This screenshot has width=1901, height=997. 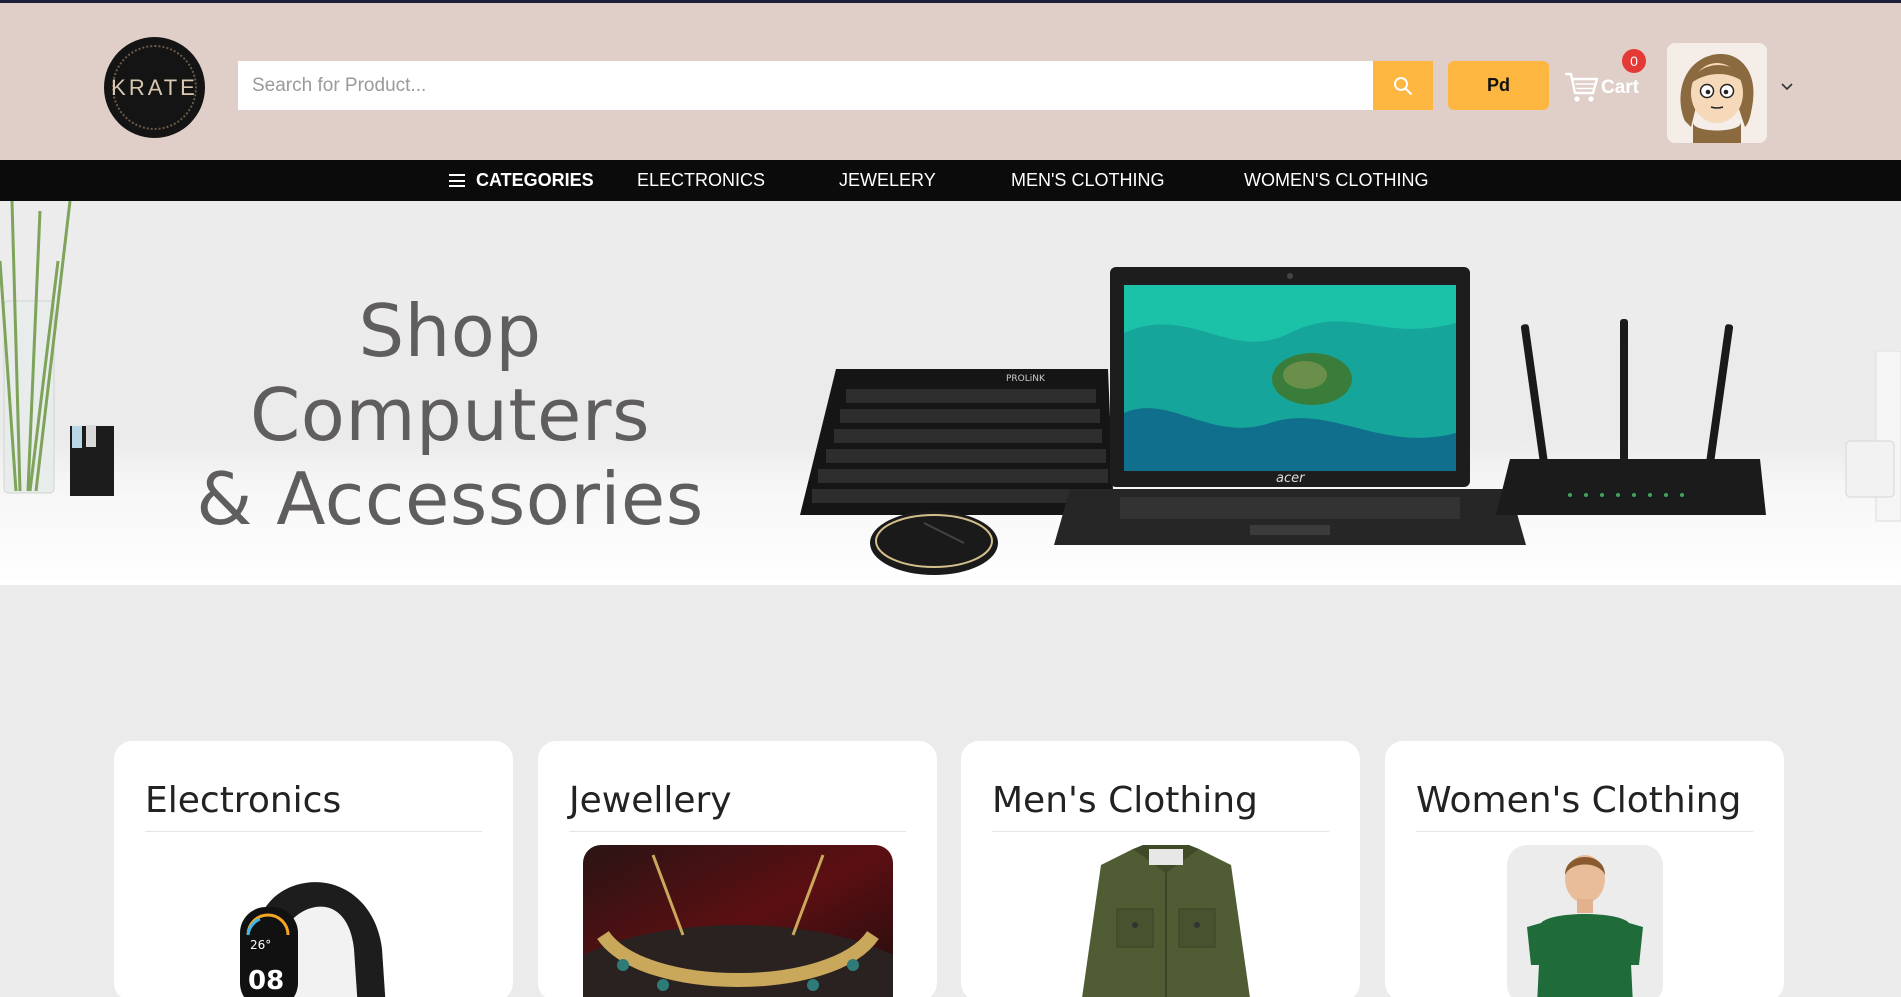 What do you see at coordinates (1498, 85) in the screenshot?
I see `pd-button: Pd` at bounding box center [1498, 85].